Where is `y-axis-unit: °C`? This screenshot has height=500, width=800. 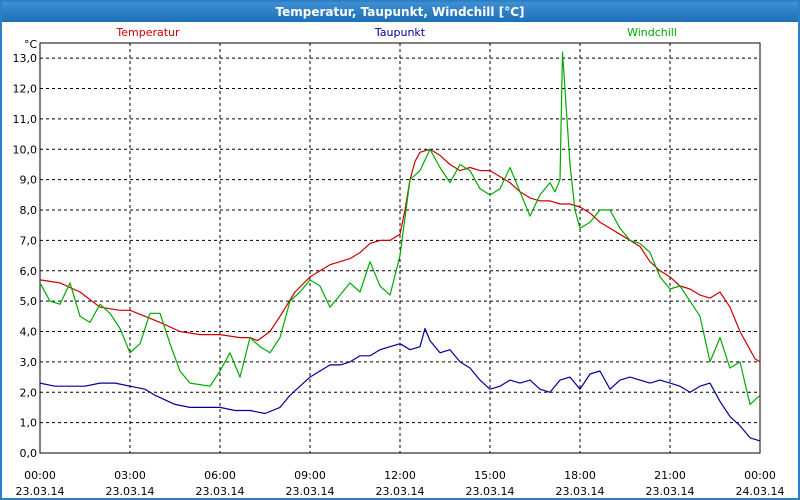 y-axis-unit: °C is located at coordinates (31, 44).